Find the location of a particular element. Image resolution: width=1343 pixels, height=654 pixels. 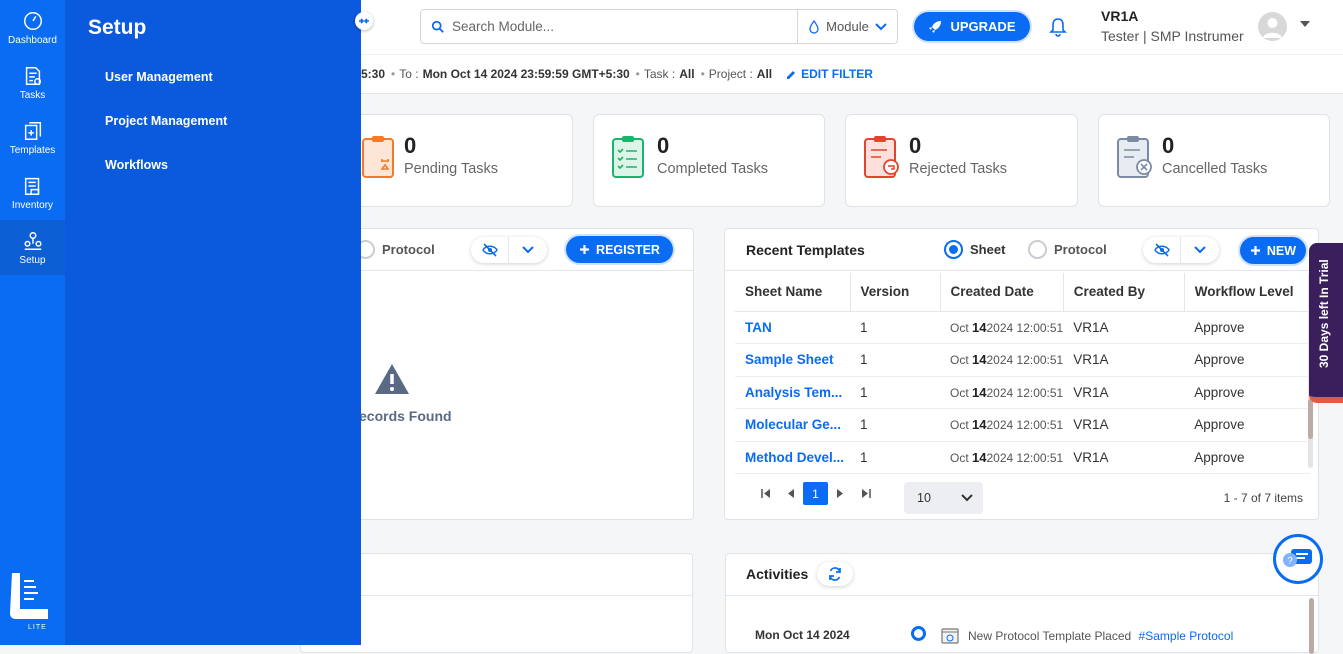

completed-label: Completed Tasks is located at coordinates (712, 169).